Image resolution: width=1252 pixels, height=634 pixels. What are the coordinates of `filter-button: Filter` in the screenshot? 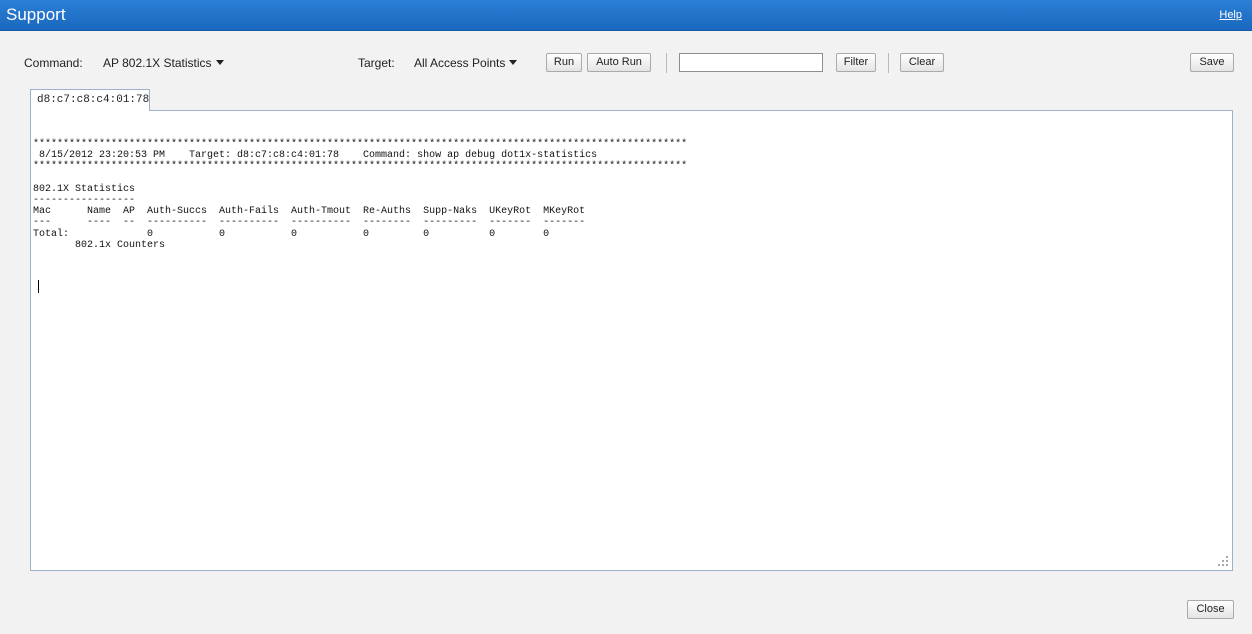 It's located at (856, 62).